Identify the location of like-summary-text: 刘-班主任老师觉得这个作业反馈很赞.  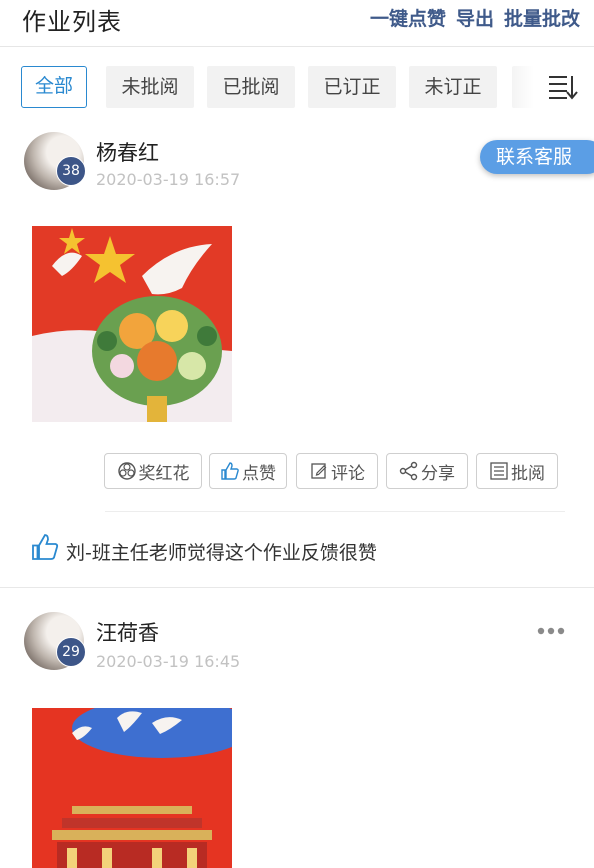
(221, 553).